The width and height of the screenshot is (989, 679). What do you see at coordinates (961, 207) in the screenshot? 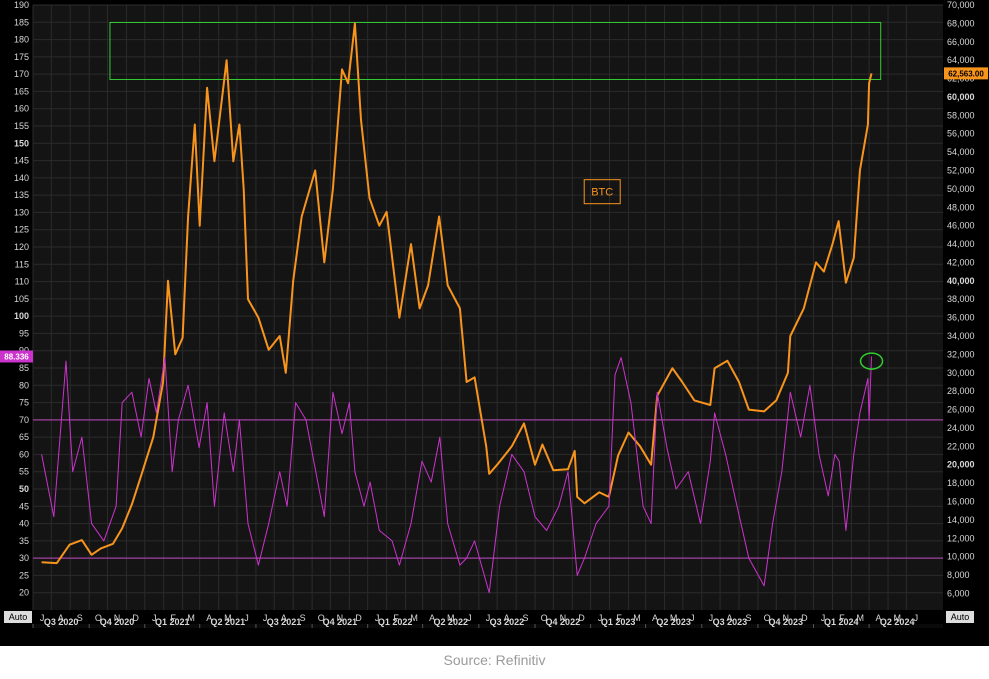
I see `right-axis-tick-label: 48,000` at bounding box center [961, 207].